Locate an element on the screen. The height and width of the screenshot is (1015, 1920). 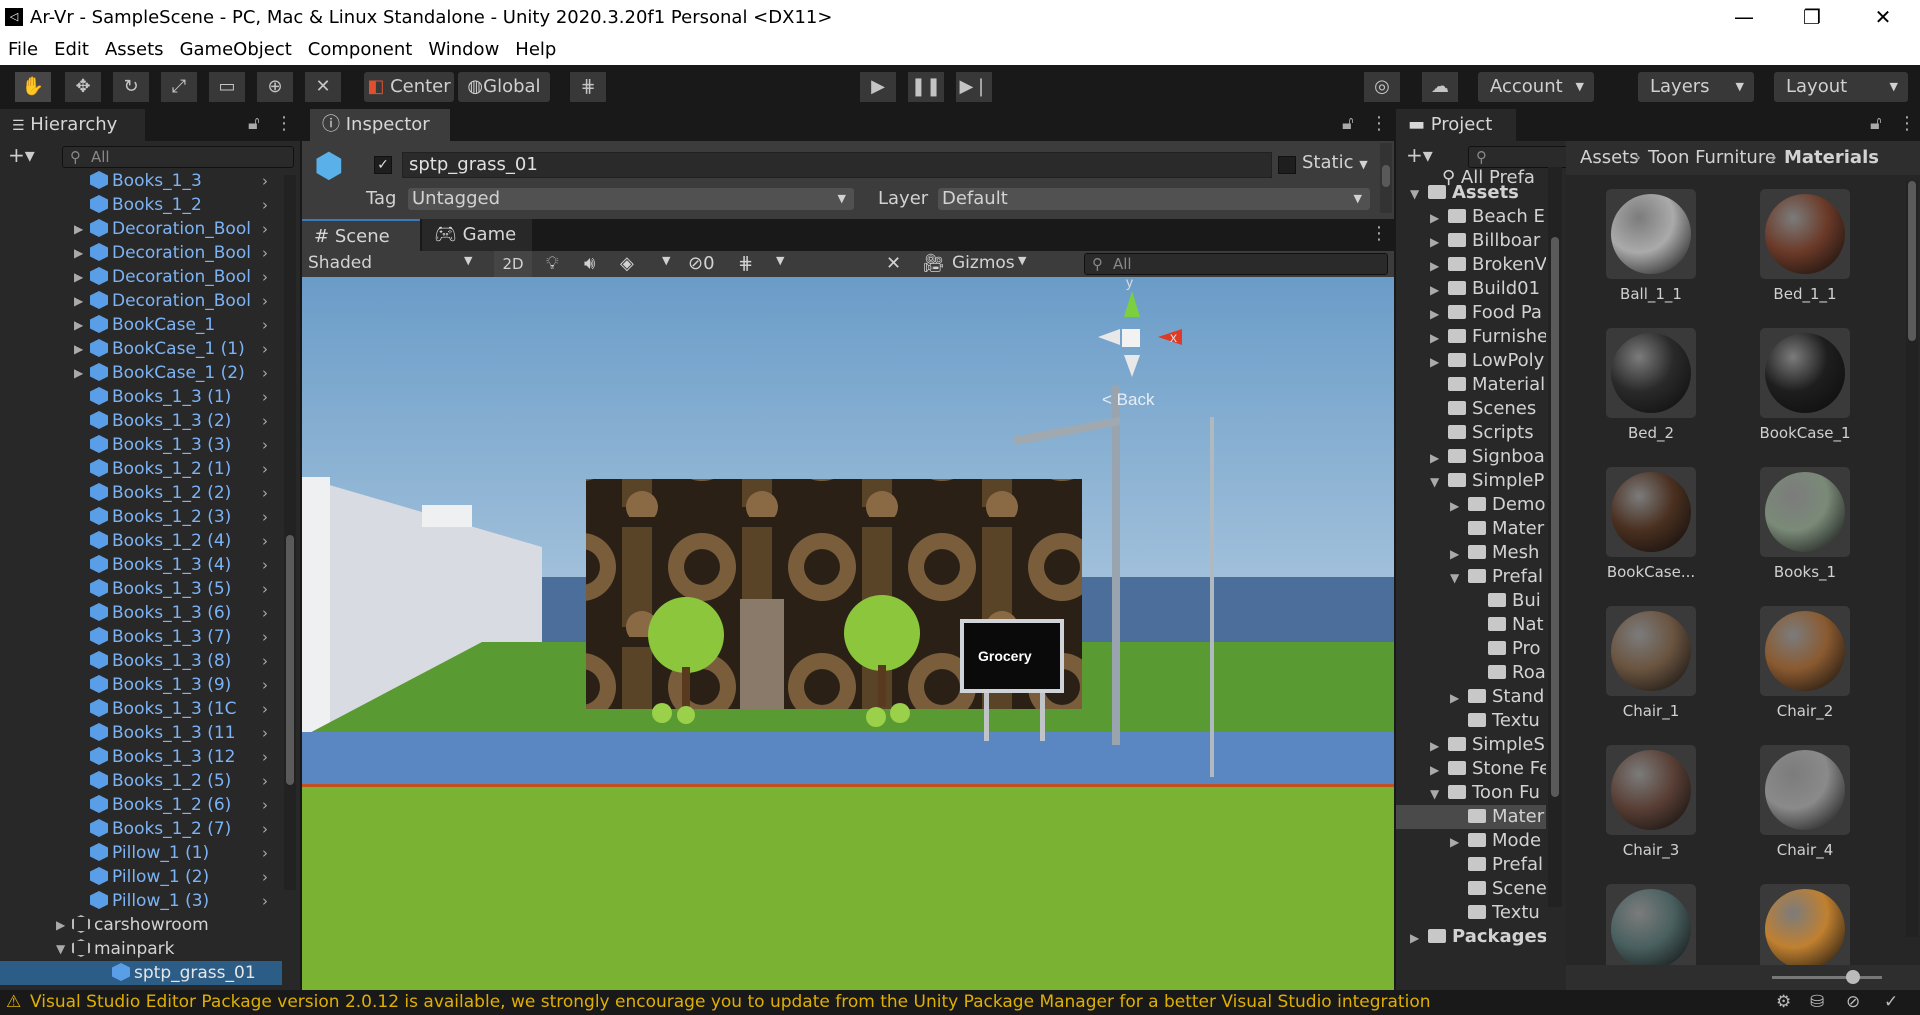
tab-project: ▬ Project is located at coordinates (1456, 125).